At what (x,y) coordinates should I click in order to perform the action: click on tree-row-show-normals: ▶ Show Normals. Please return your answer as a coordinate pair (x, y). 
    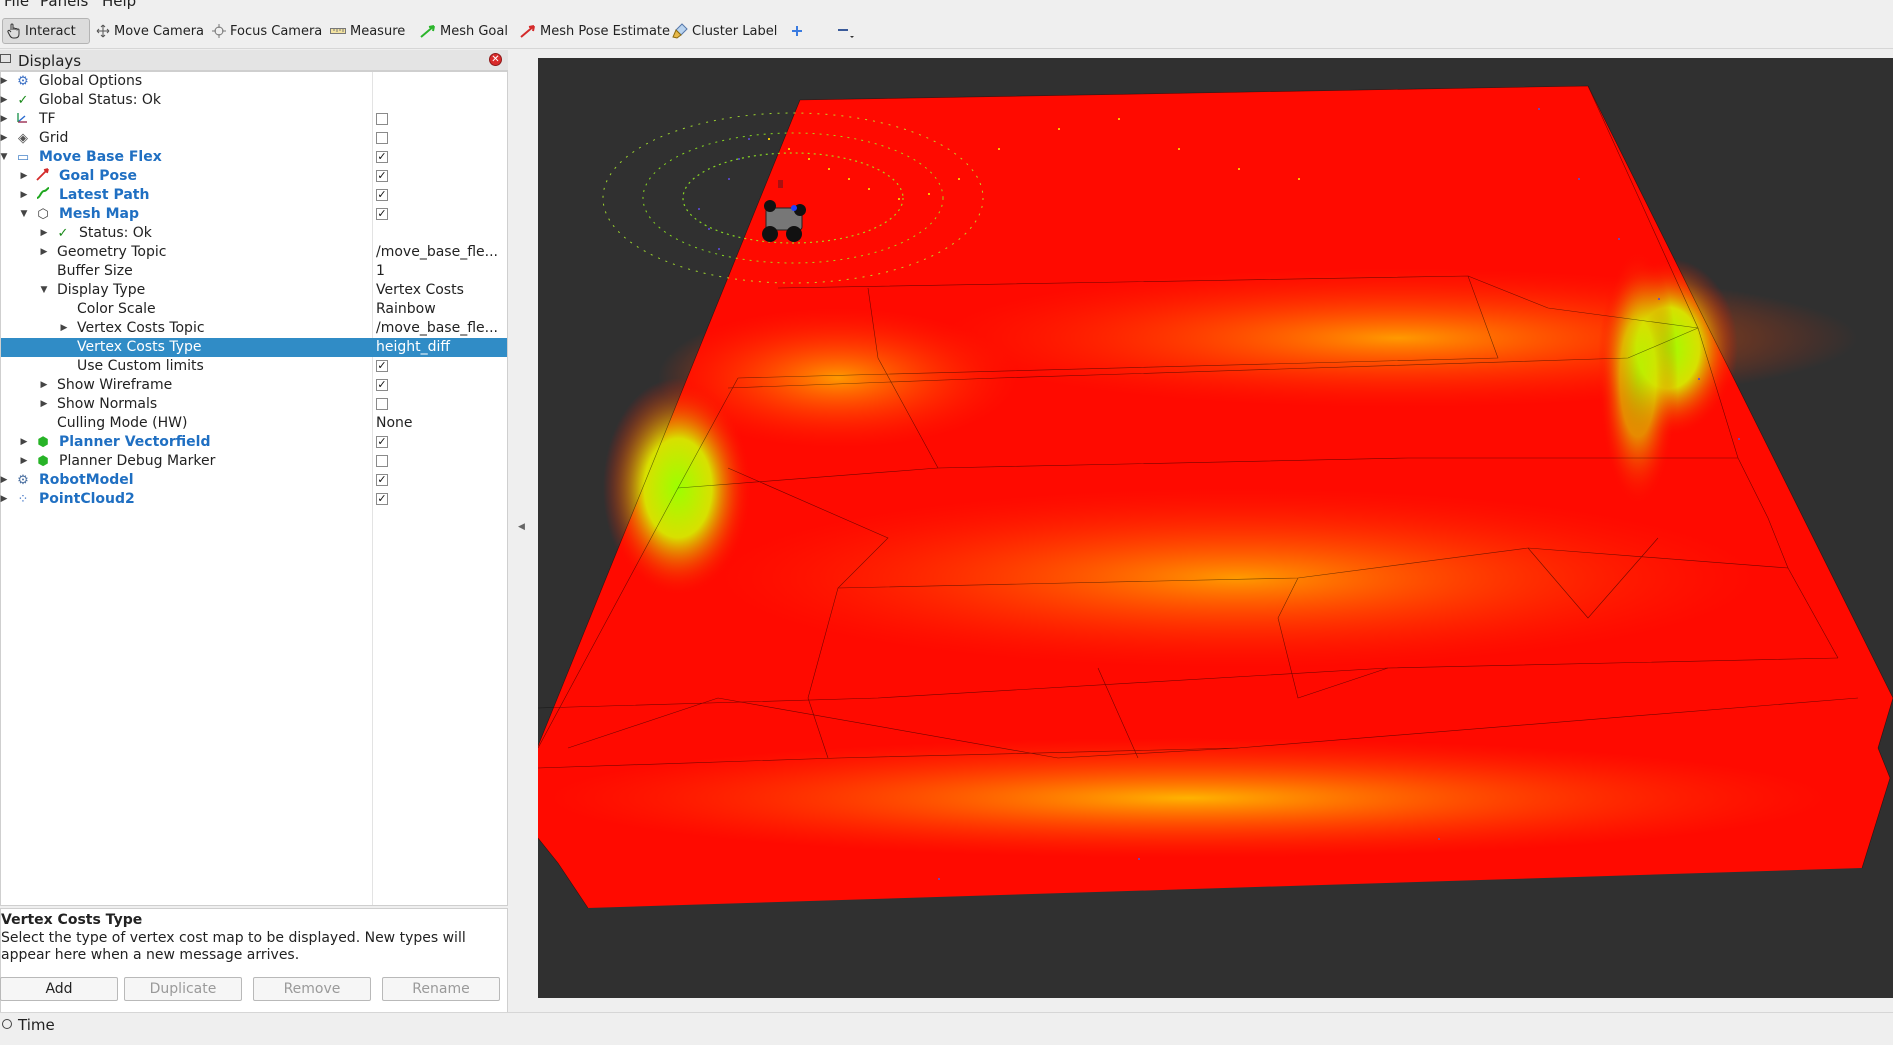
    Looking at the image, I should click on (254, 404).